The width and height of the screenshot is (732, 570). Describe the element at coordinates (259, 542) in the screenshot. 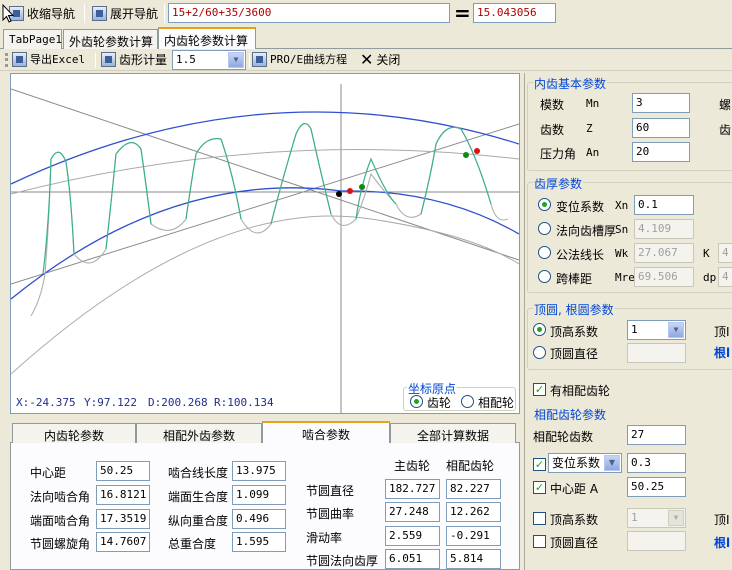

I see `mesh-value-total-ratio: 1.595` at that location.